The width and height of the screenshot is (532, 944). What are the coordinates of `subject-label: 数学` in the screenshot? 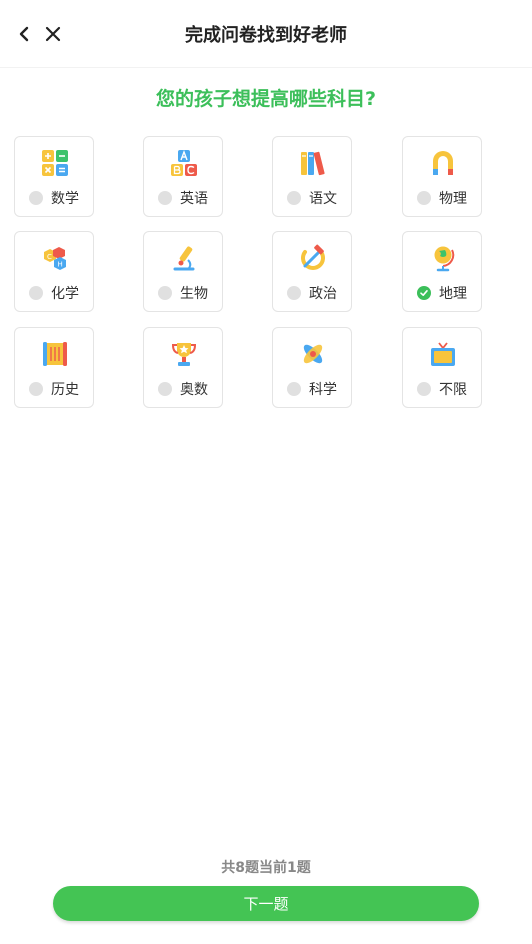 It's located at (65, 199).